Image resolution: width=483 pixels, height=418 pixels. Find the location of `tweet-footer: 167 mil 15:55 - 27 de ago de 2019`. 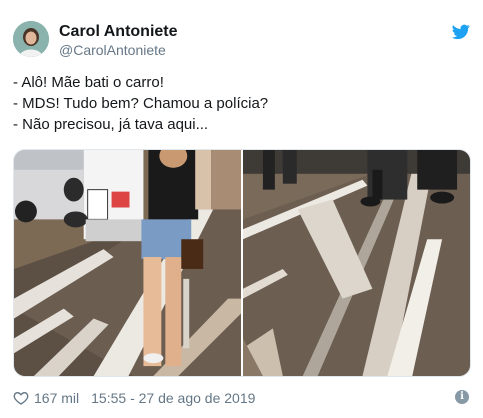

tweet-footer: 167 mil 15:55 - 27 de ago de 2019 is located at coordinates (134, 398).